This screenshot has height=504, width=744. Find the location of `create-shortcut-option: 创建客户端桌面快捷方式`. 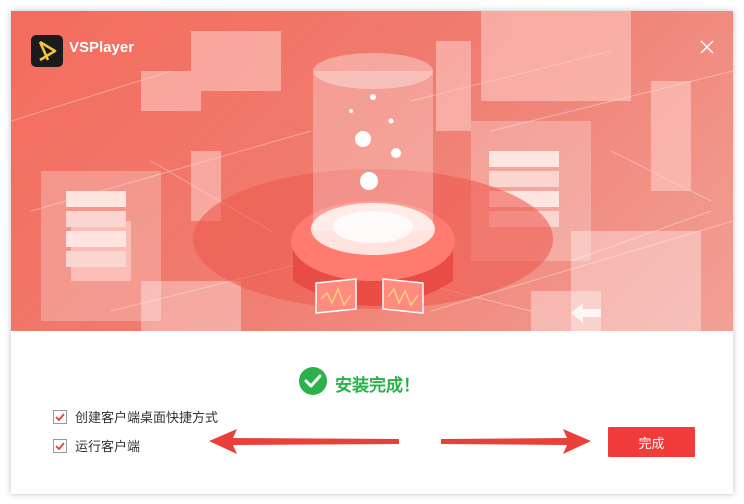

create-shortcut-option: 创建客户端桌面快捷方式 is located at coordinates (135, 416).